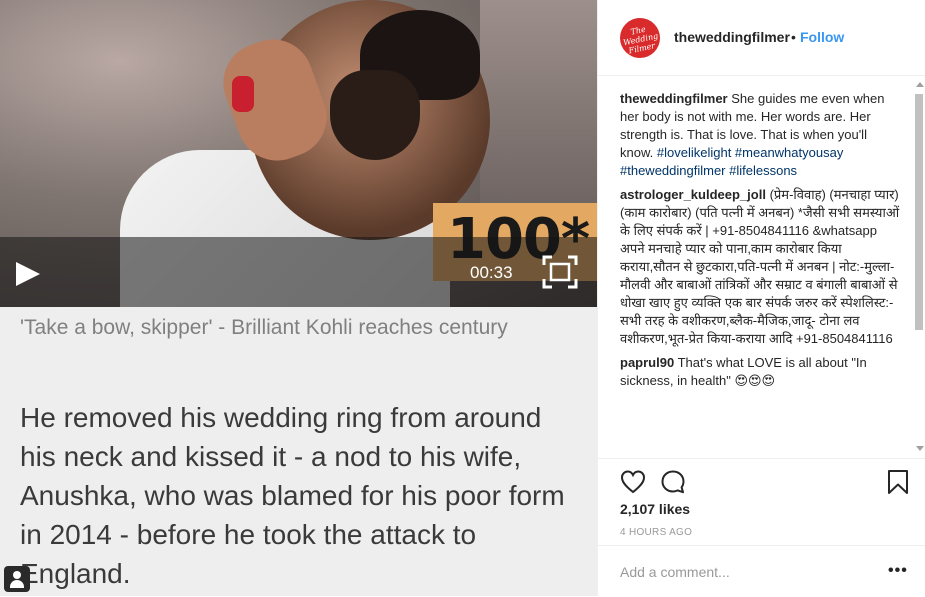 This screenshot has width=925, height=597. I want to click on add-comment-input, so click(740, 572).